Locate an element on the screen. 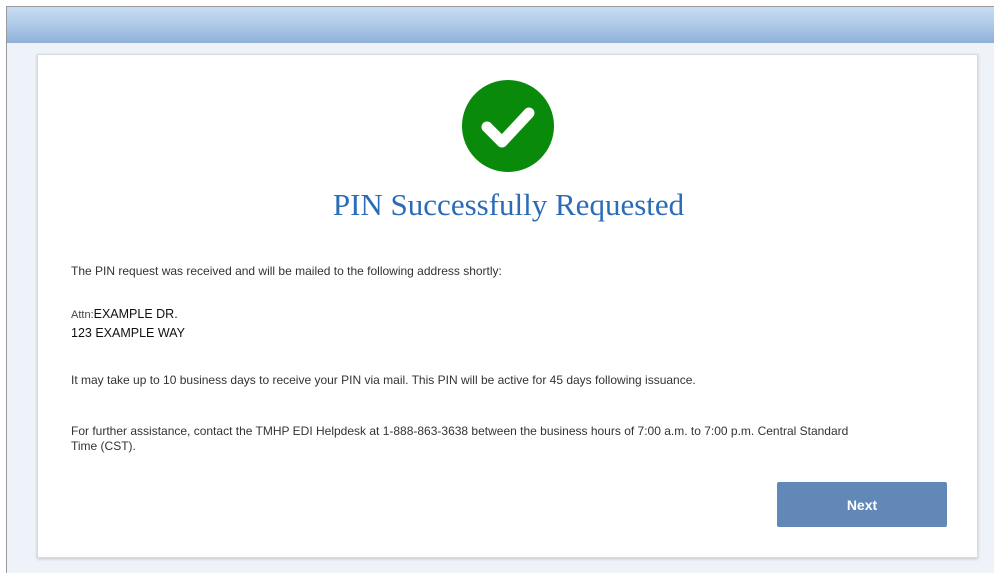  attn-value: EXAMPLE DR. is located at coordinates (135, 314).